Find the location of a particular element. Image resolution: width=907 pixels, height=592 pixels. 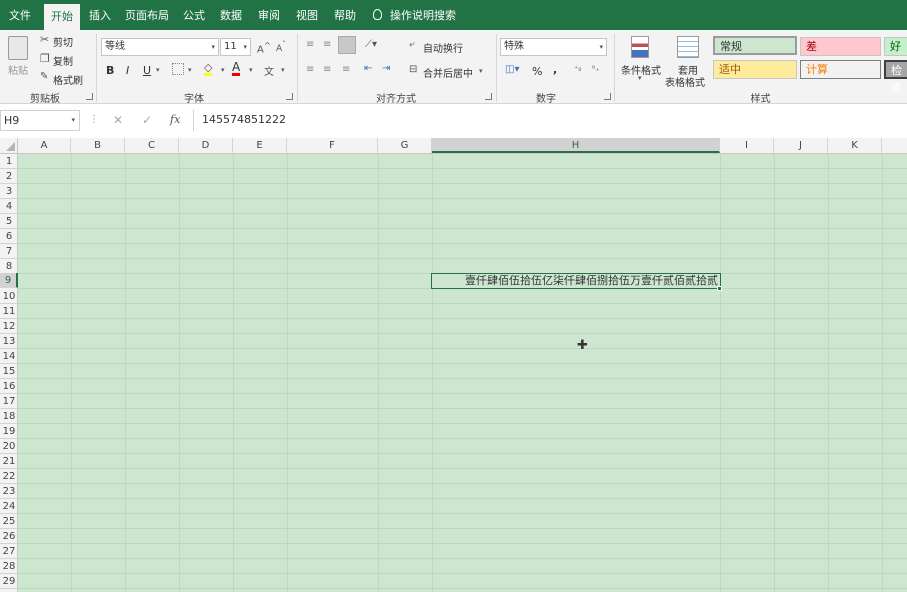

column-header-h: H is located at coordinates (576, 145).